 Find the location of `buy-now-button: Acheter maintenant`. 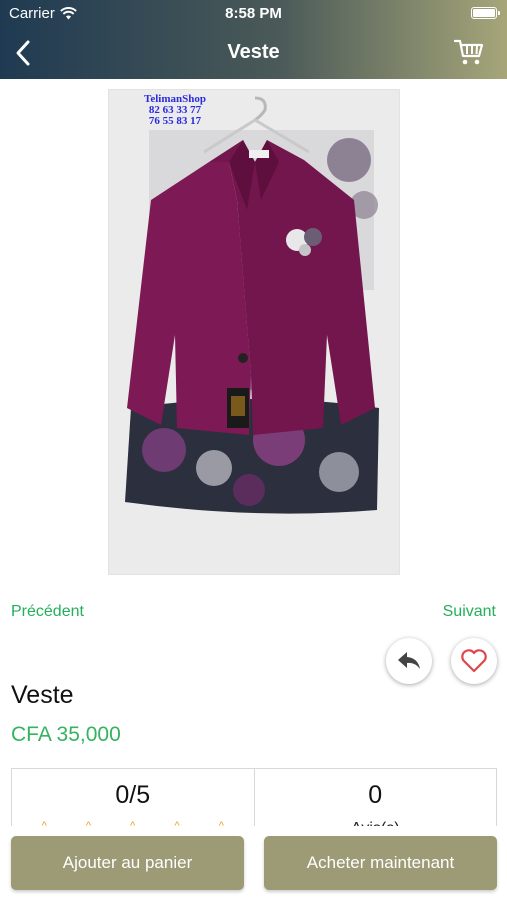

buy-now-button: Acheter maintenant is located at coordinates (380, 863).